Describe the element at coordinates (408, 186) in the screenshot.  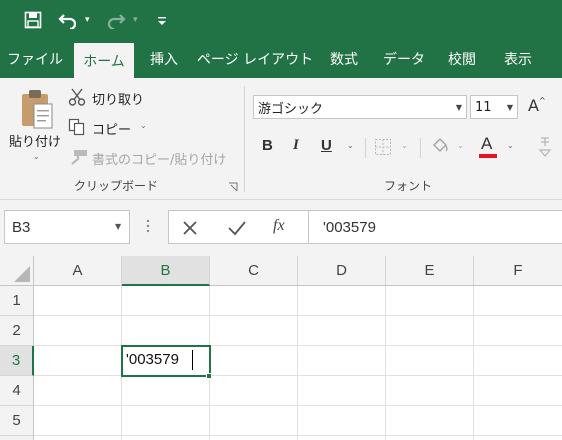
I see `font-group-label: フォント` at that location.